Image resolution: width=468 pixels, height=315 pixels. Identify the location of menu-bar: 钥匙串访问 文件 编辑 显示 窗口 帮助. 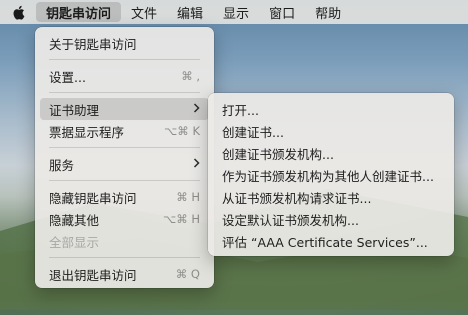
(234, 12).